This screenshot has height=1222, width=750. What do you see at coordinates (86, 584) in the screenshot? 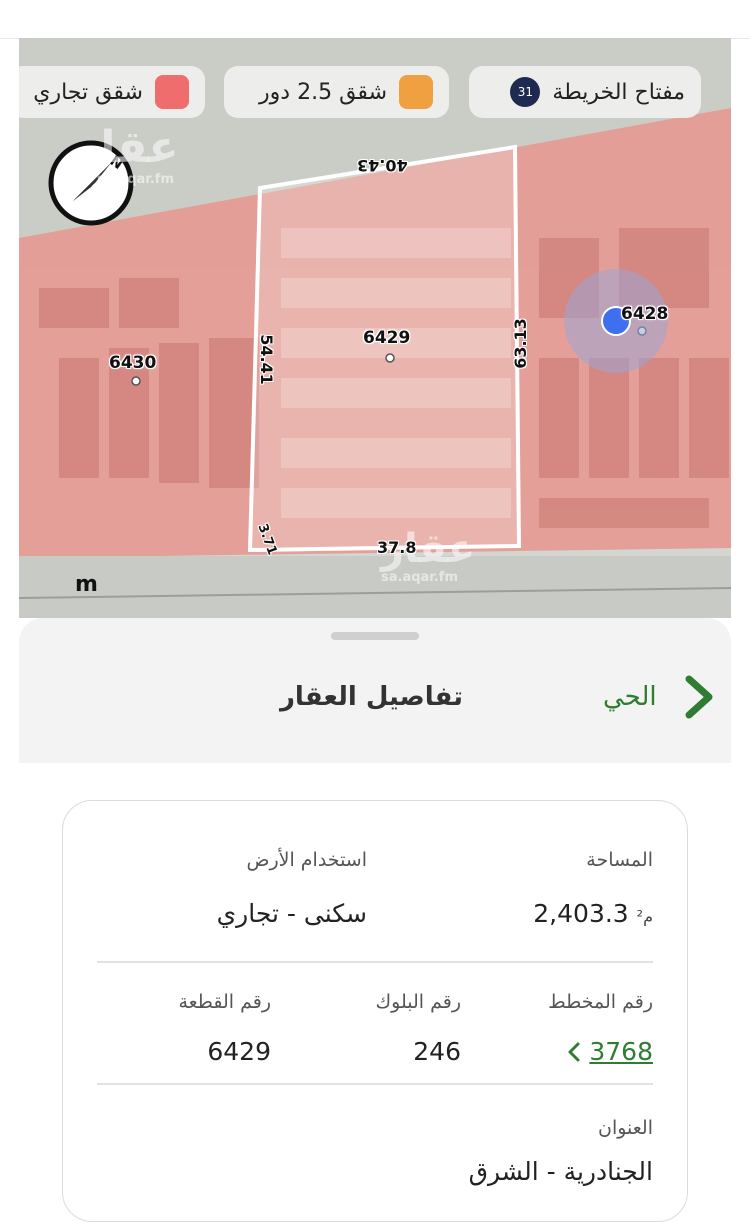
I see `scale-unit: m` at bounding box center [86, 584].